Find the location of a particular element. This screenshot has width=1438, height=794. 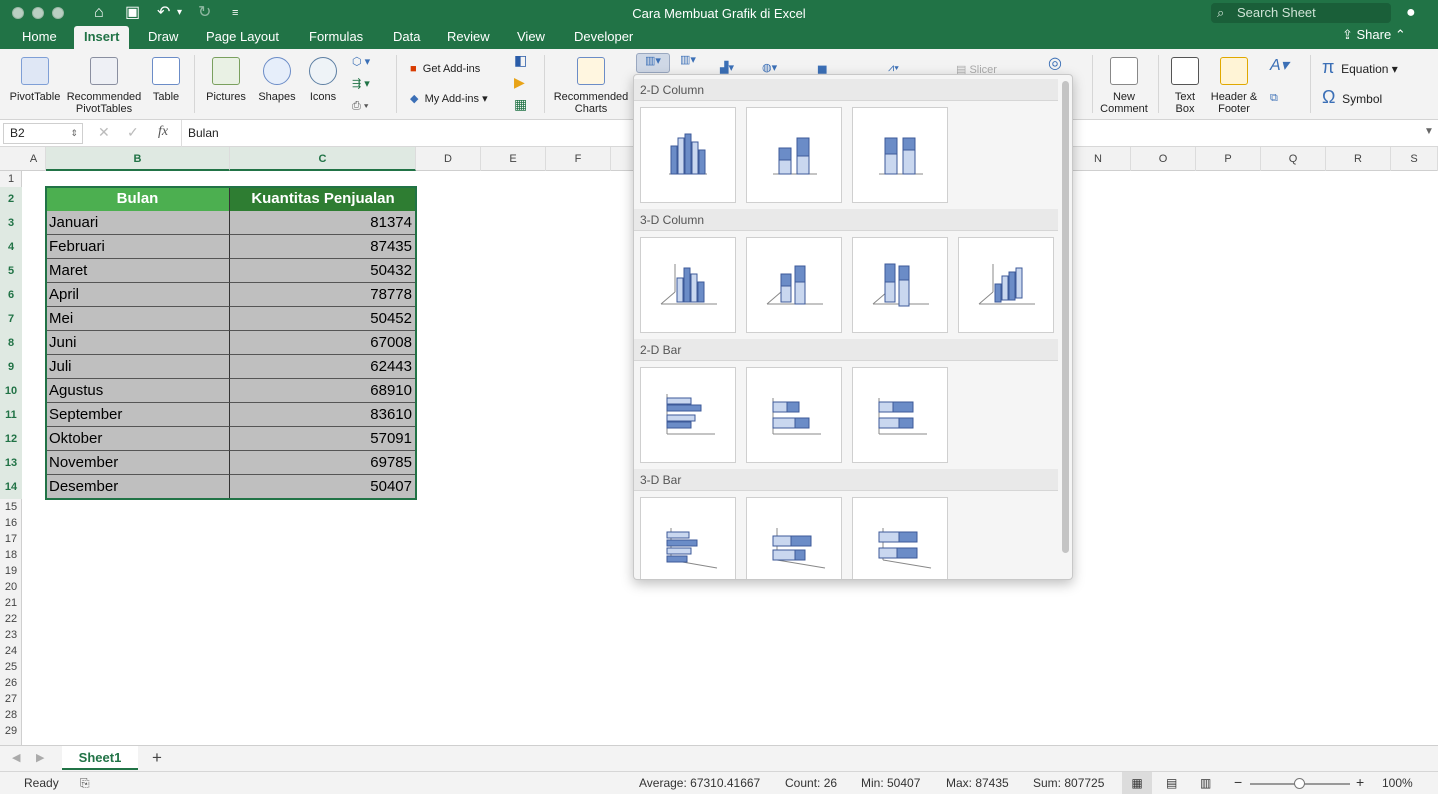

zoom-level: 100% is located at coordinates (1397, 783).